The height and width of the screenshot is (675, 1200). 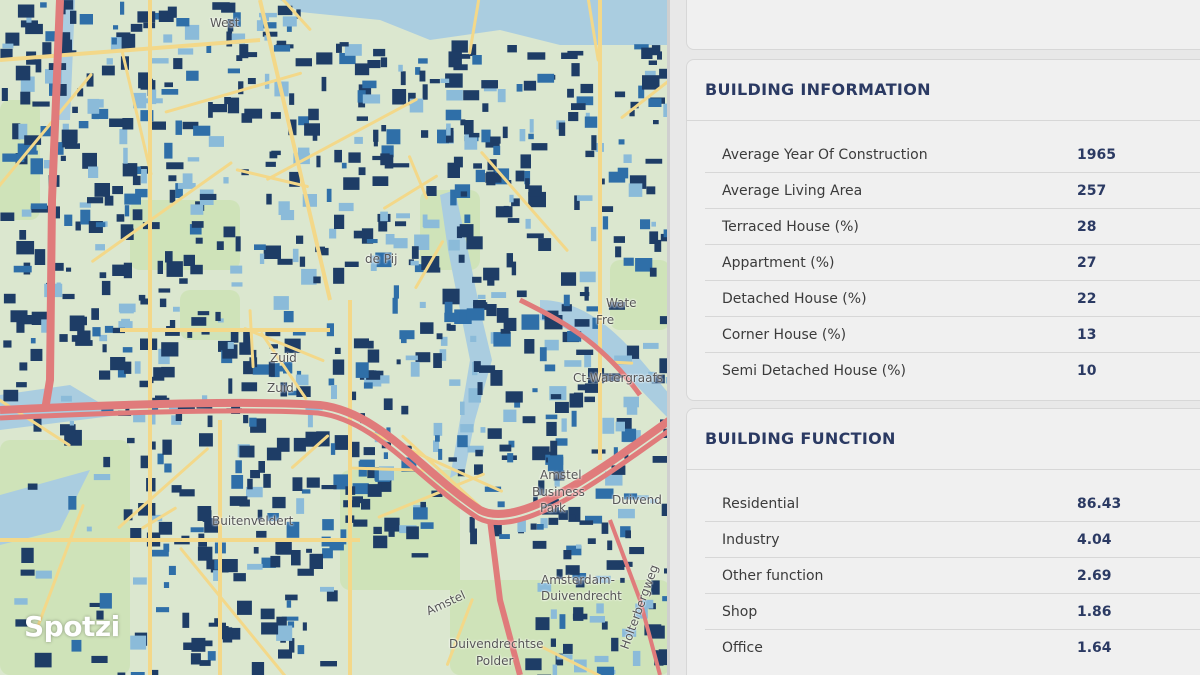 I want to click on map-place-label: Fre, so click(x=605, y=320).